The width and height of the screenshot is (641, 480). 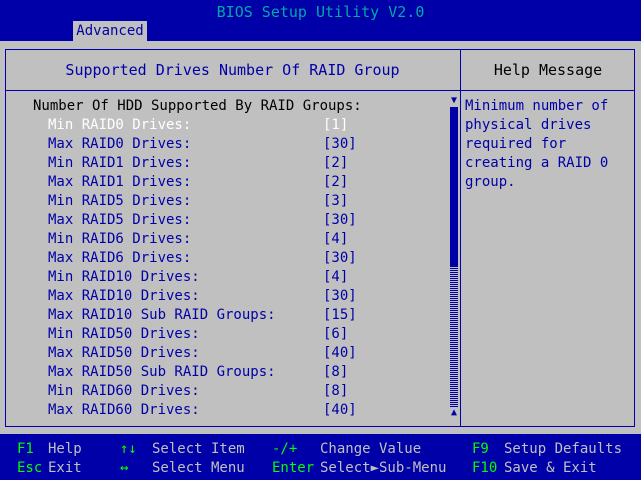 What do you see at coordinates (120, 144) in the screenshot?
I see `setting-label: Max RAID0 Drives:` at bounding box center [120, 144].